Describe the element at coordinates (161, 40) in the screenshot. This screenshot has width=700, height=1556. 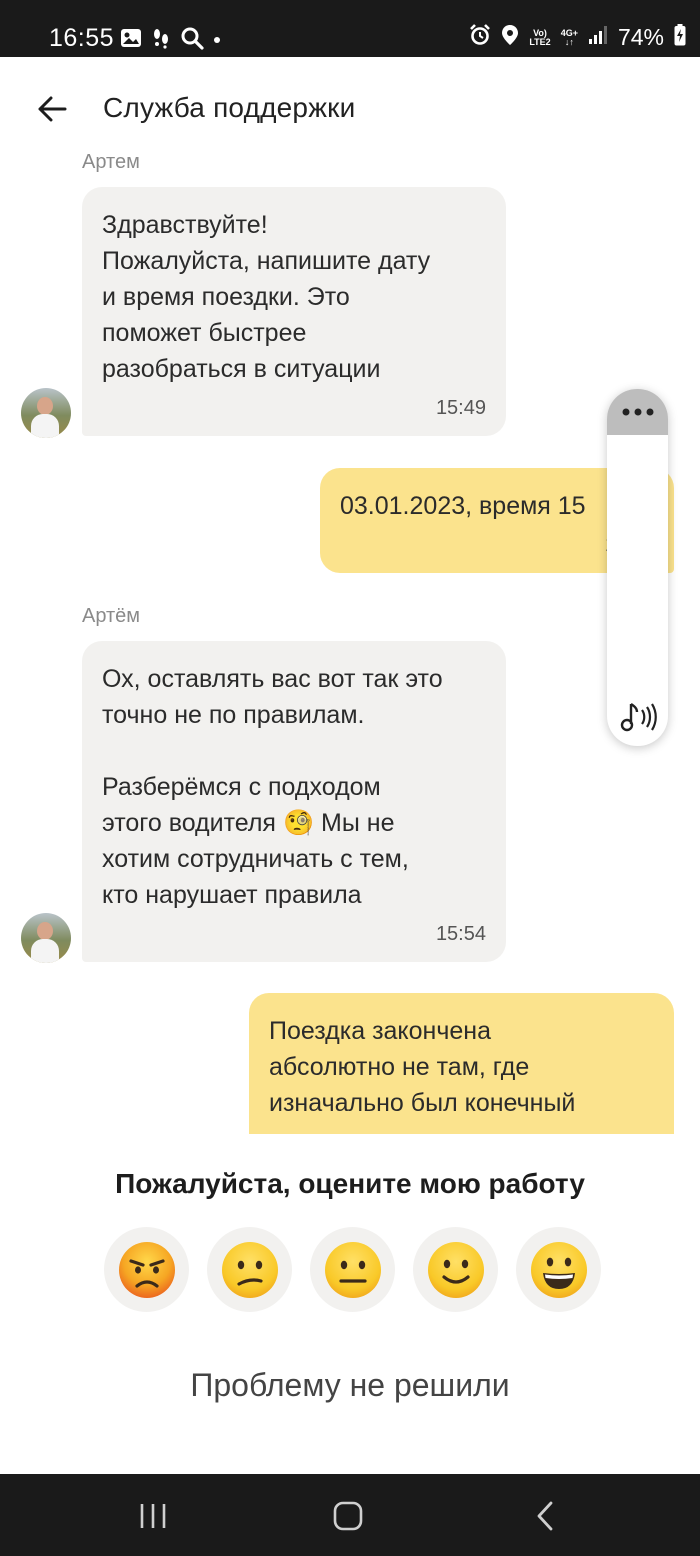
I see `steps-icon` at that location.